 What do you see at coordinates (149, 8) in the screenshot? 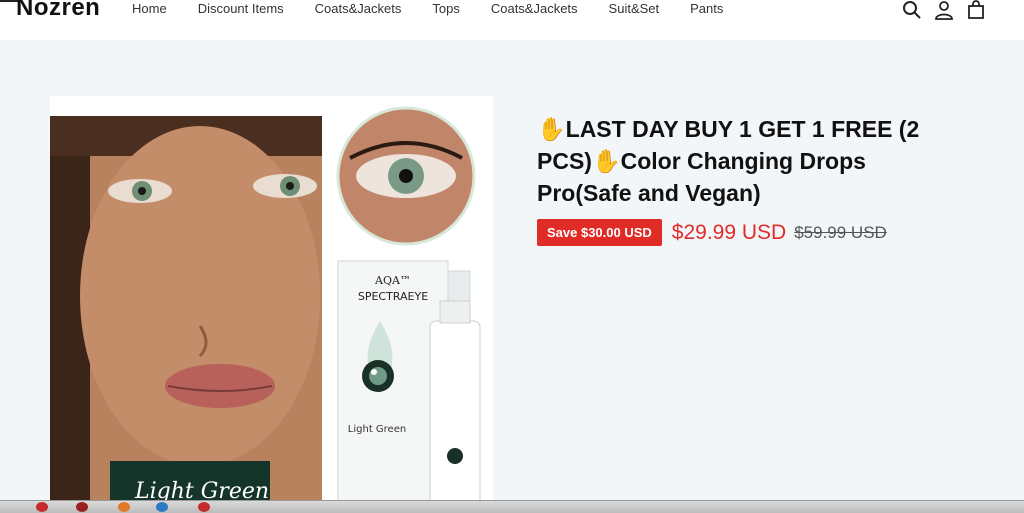
I see `nav-item-home: Home` at bounding box center [149, 8].